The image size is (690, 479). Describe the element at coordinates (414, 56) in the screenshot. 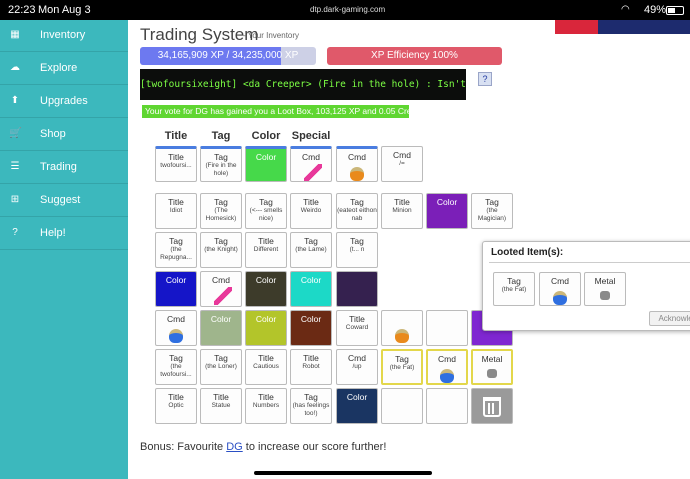

I see `xp-efficiency-bar: XP Efficiency 100%` at that location.